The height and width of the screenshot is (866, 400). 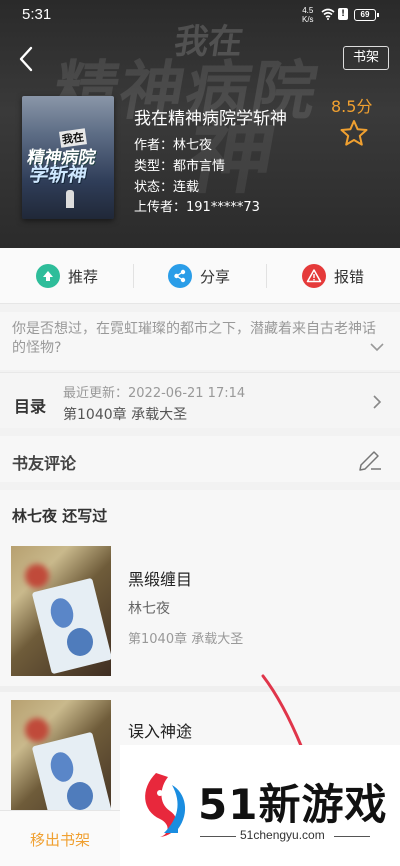 I want to click on watermark: 51新游戏 51chengyu.com, so click(x=260, y=805).